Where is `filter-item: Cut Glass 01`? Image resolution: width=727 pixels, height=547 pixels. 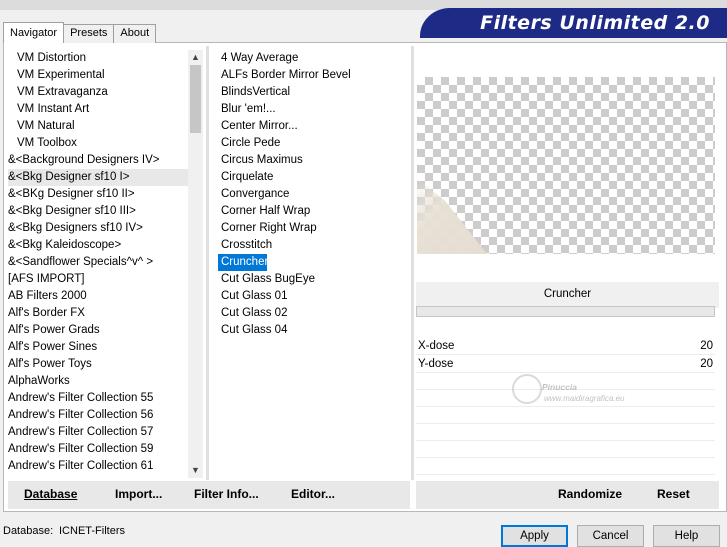 filter-item: Cut Glass 01 is located at coordinates (313, 296).